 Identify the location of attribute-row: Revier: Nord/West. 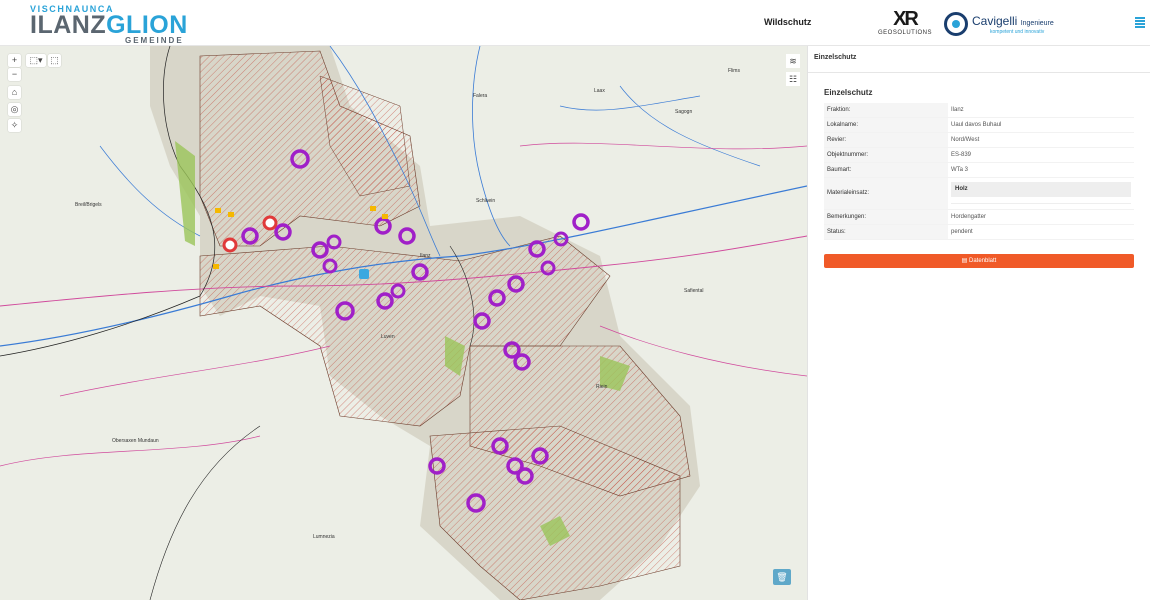
(979, 140).